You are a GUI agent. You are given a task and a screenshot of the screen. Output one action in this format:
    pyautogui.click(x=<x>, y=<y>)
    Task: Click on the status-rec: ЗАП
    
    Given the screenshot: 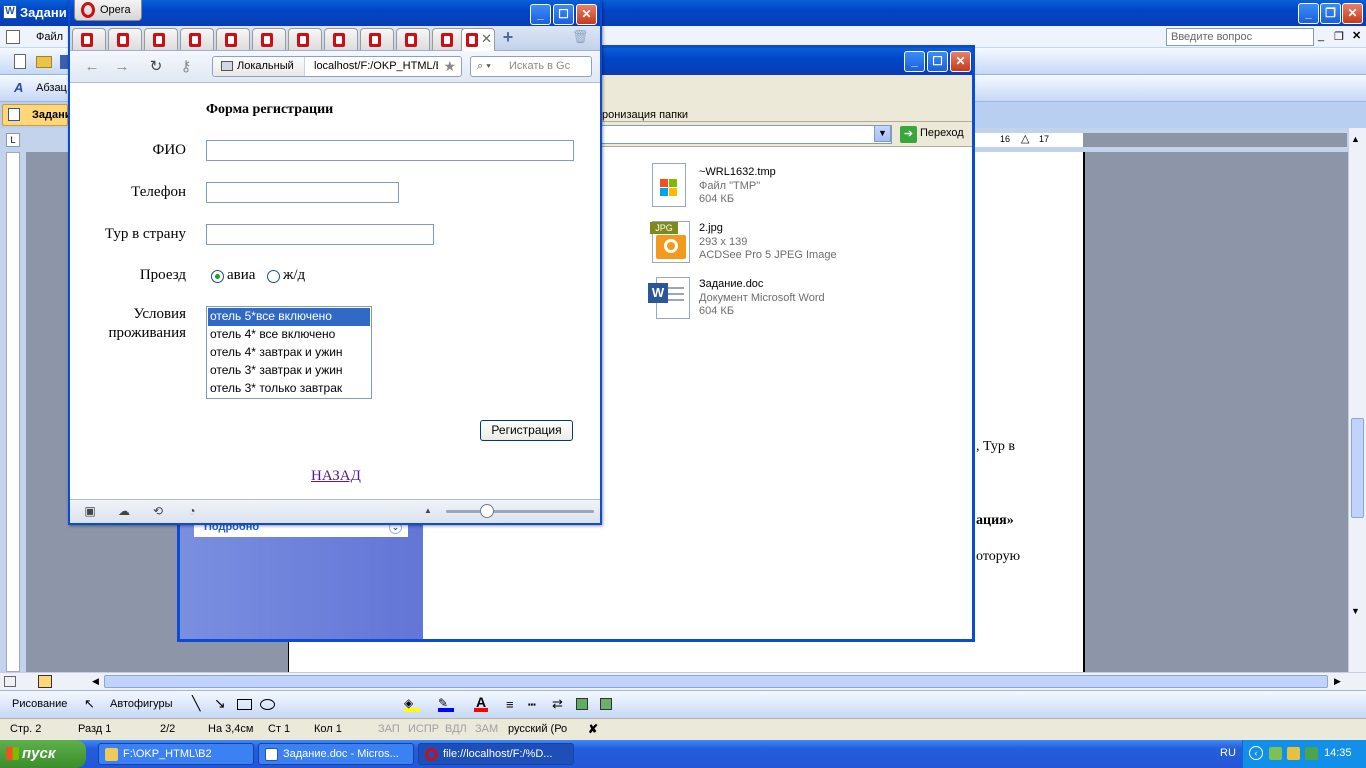 What is the action you would take?
    pyautogui.click(x=389, y=729)
    